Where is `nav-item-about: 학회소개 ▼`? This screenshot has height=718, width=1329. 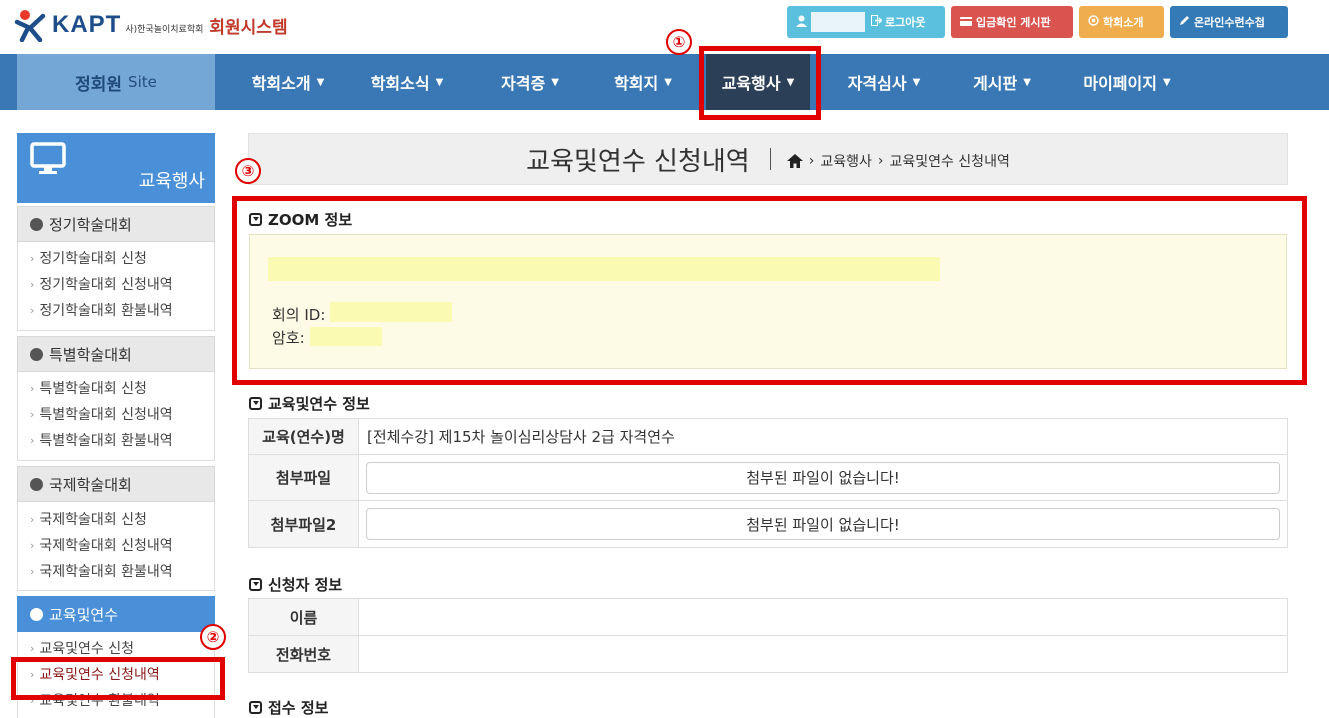
nav-item-about: 학회소개 ▼ is located at coordinates (288, 82).